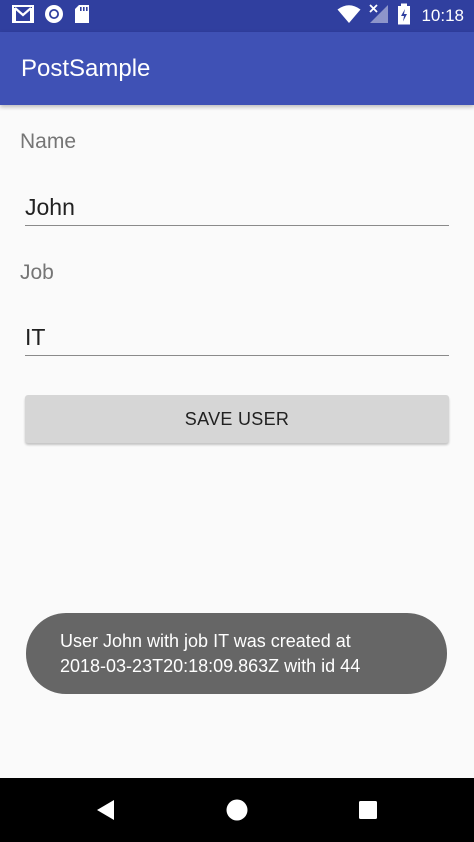 This screenshot has height=842, width=474. I want to click on save-user-button: SAVE USER, so click(237, 419).